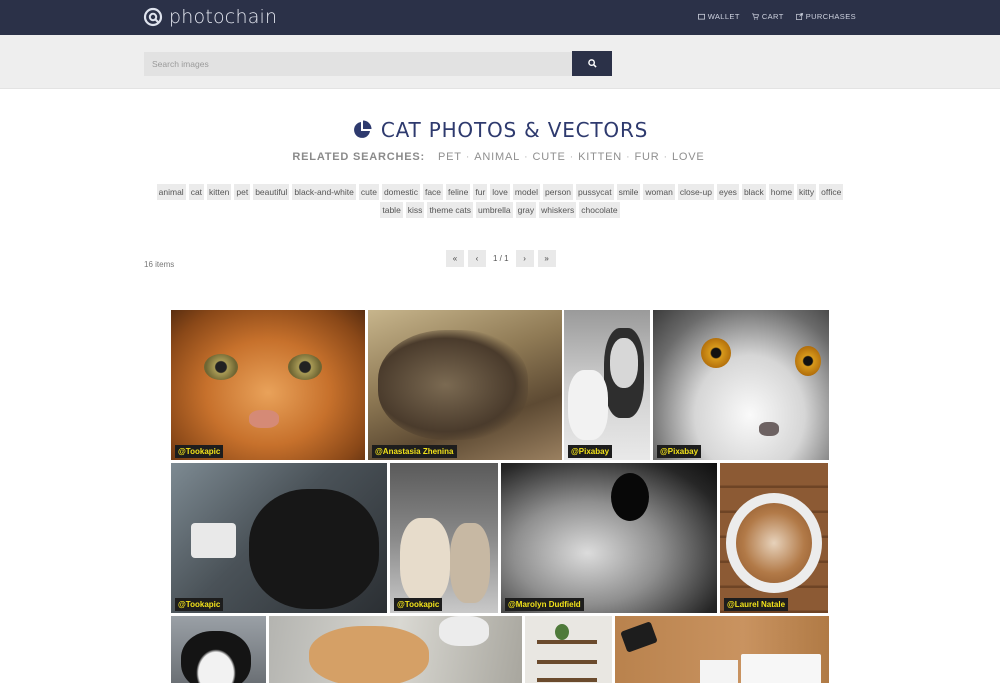 Image resolution: width=1000 pixels, height=683 pixels. What do you see at coordinates (544, 604) in the screenshot?
I see `photo-credit: @Marolyn Dudfield` at bounding box center [544, 604].